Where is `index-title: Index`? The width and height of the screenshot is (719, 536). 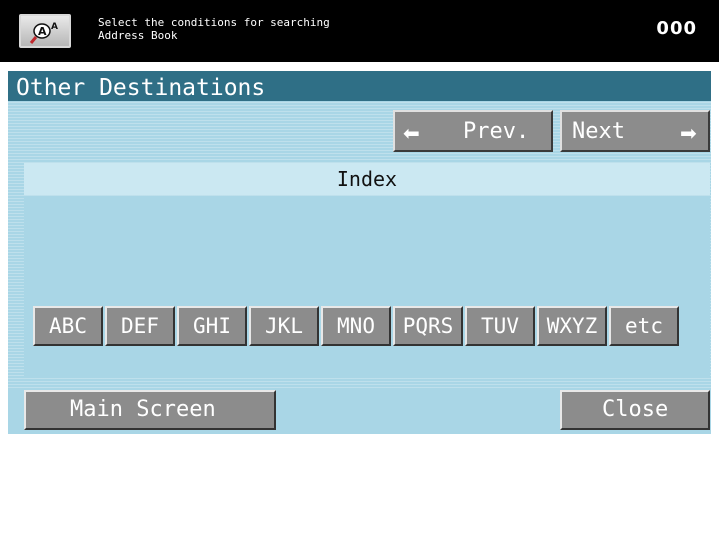
index-title: Index is located at coordinates (367, 179).